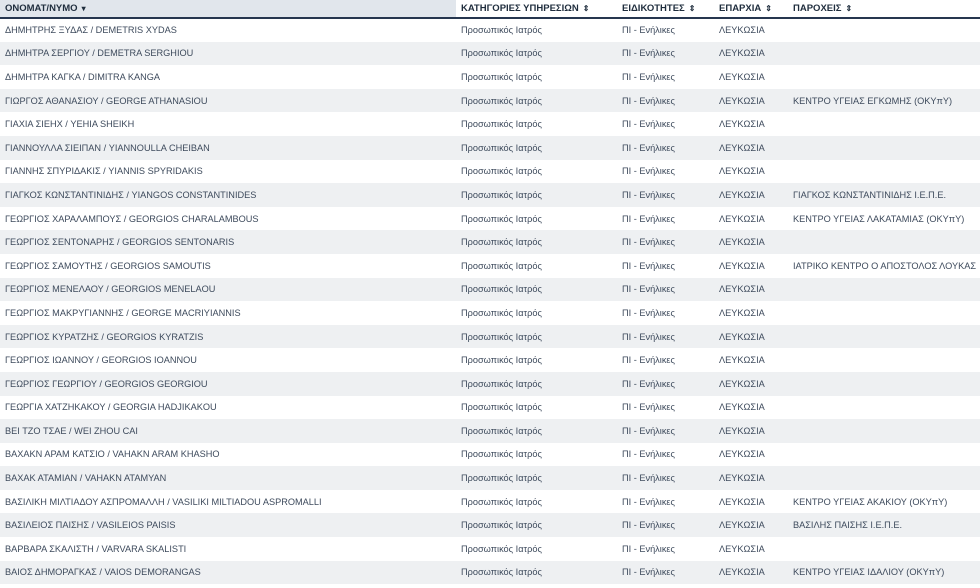  I want to click on doctor-name-cell: ΒΑΣΙΛΕΙΟΣ ΠΑΙΣΗΣ / VASILEIOS PAISIS, so click(228, 525).